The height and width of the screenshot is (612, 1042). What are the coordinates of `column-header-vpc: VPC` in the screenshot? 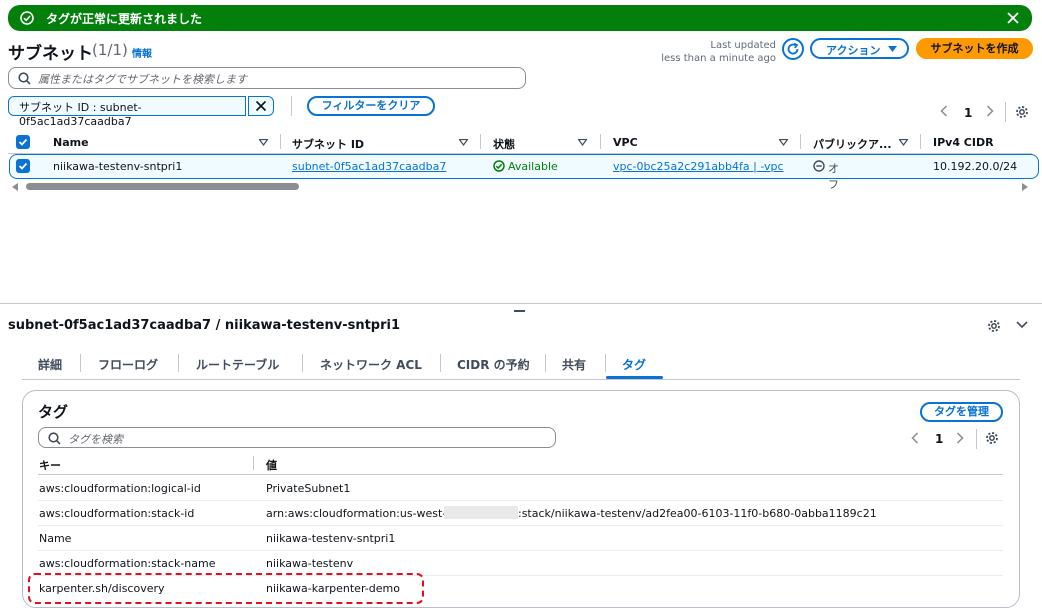 It's located at (625, 142).